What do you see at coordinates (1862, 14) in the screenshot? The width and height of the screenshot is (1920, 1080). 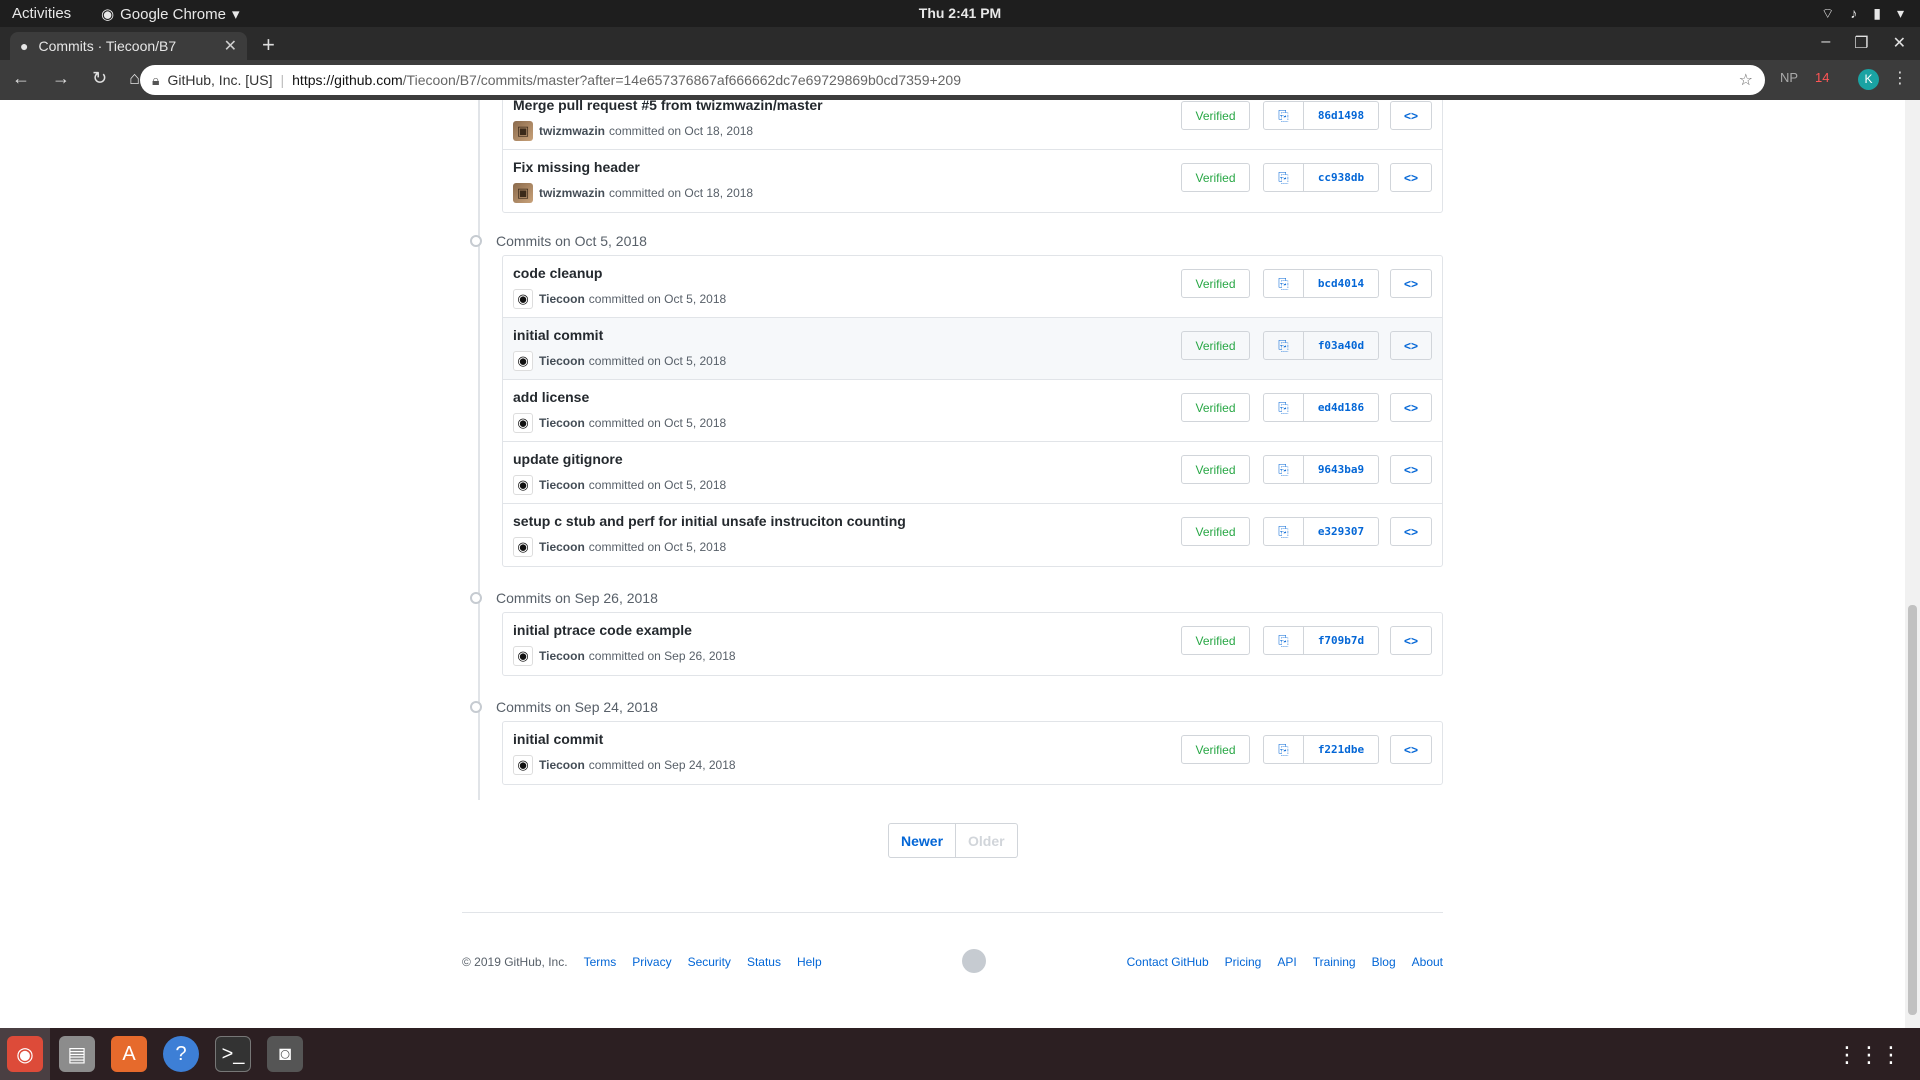 I see `system-tray: ⌔ ♪ ▮ ▾` at bounding box center [1862, 14].